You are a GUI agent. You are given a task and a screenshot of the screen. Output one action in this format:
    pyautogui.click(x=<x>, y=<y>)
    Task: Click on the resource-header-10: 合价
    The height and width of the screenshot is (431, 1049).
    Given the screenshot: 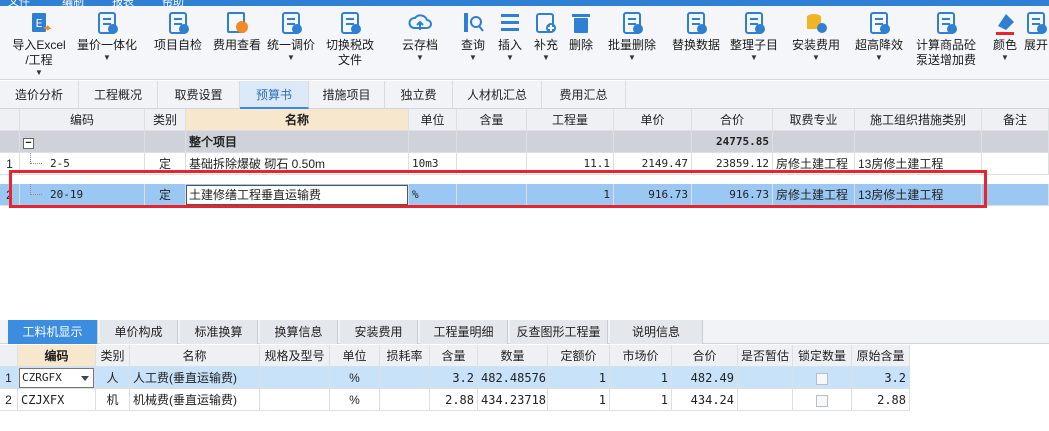 What is the action you would take?
    pyautogui.click(x=705, y=356)
    